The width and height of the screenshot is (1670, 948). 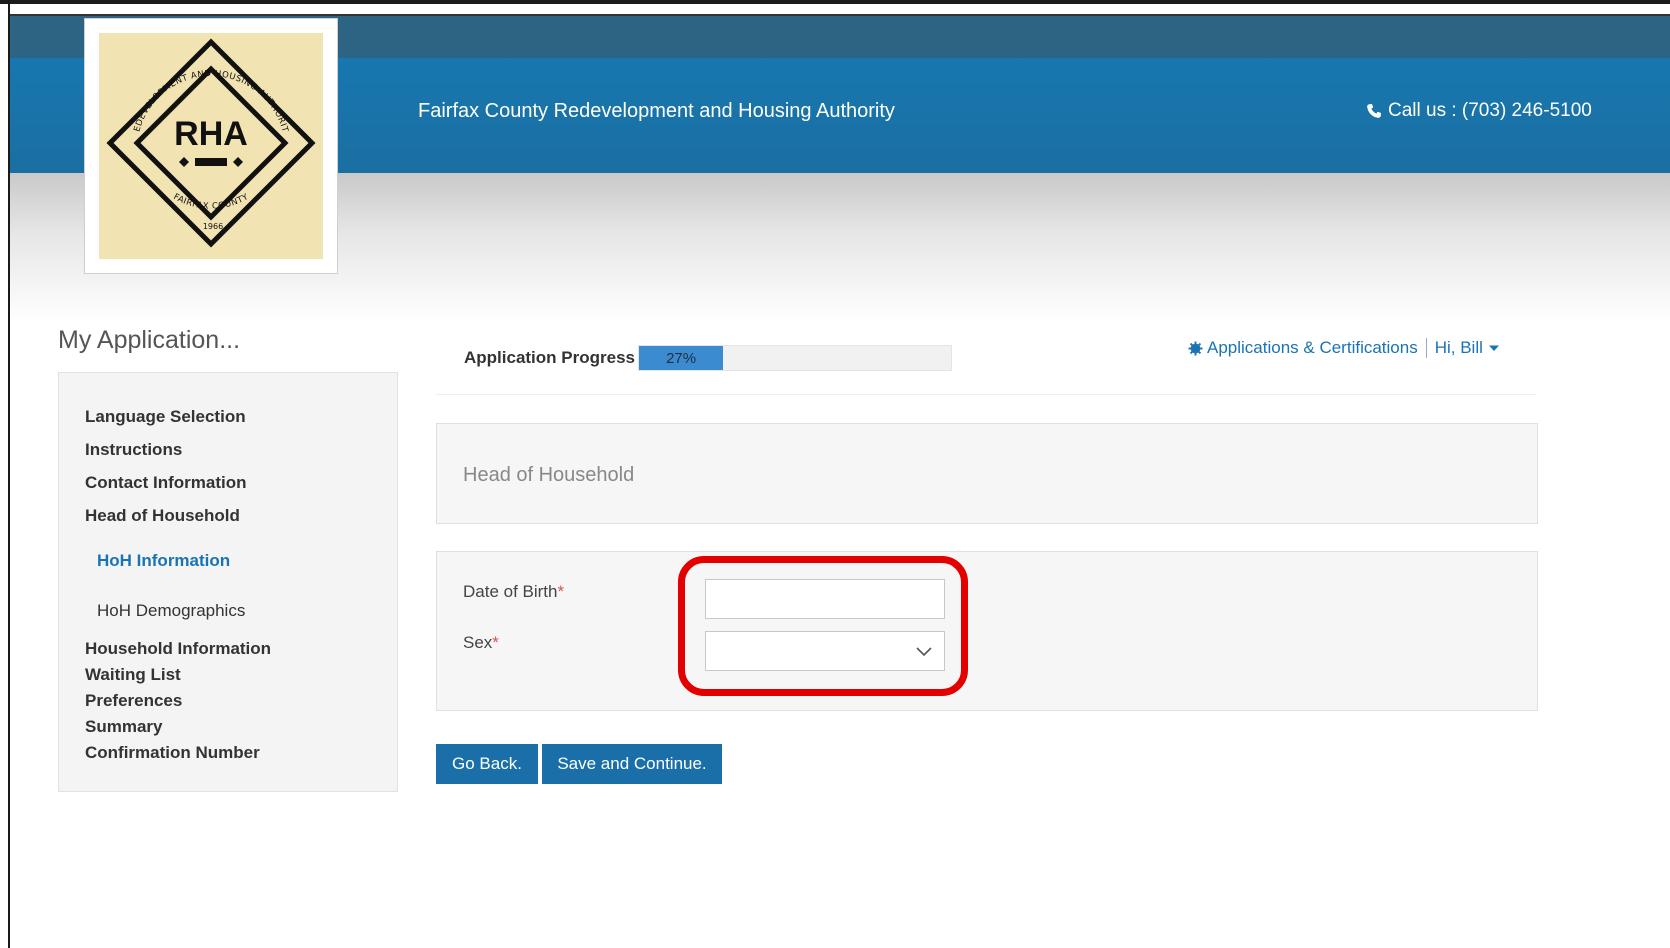 What do you see at coordinates (211, 134) in the screenshot?
I see `logo-center-text: RHA` at bounding box center [211, 134].